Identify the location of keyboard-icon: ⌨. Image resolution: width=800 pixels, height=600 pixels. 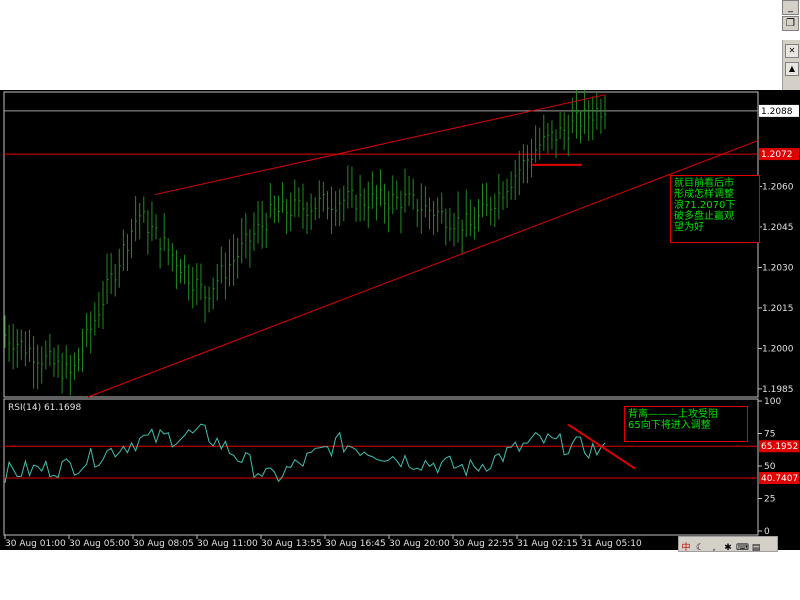
(742, 548).